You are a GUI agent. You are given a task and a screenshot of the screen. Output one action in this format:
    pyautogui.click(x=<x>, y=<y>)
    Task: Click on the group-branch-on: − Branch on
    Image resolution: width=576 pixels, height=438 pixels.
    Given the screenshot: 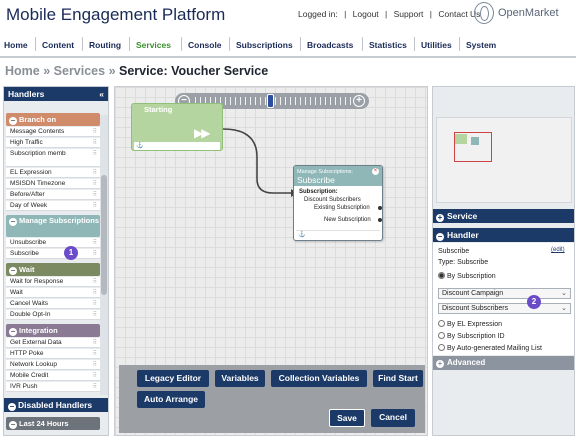 What is the action you would take?
    pyautogui.click(x=53, y=119)
    